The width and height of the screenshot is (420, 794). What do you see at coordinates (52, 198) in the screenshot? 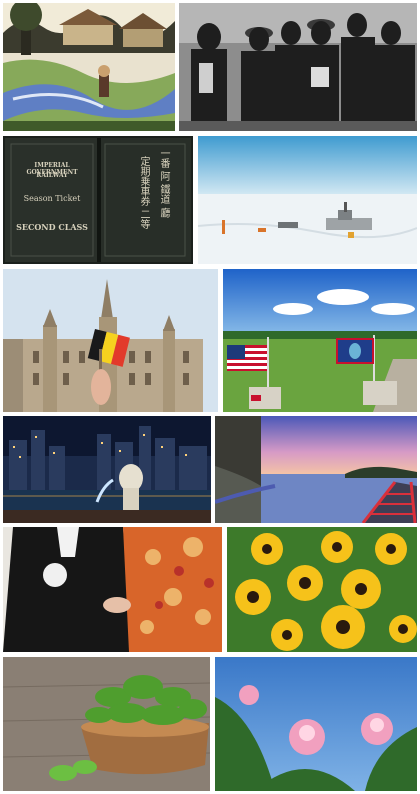
I see `ticket-line-3: Season Ticket` at bounding box center [52, 198].